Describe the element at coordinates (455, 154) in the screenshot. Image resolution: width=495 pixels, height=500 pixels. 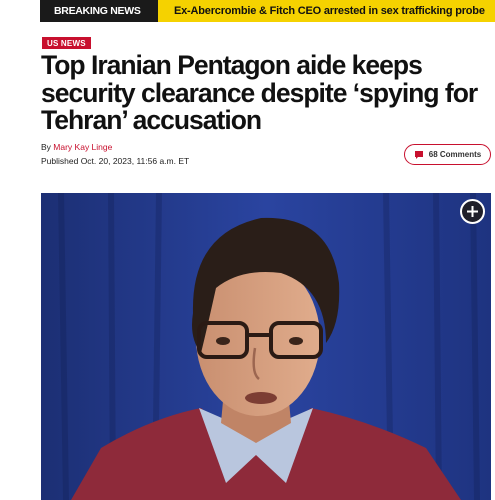
I see `comments-count-label: 68 Comments` at that location.